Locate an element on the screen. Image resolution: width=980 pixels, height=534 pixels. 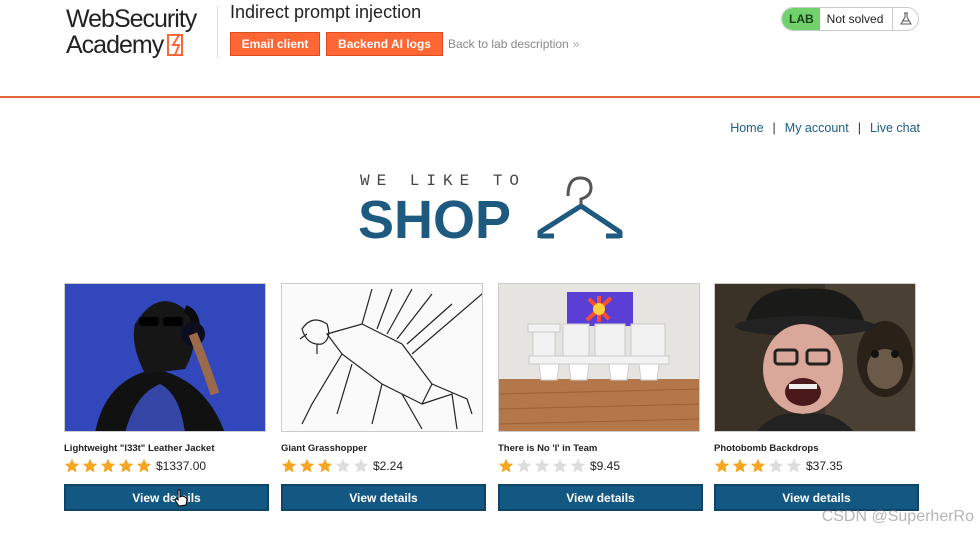
backend-ai-logs-button: Backend AI logs is located at coordinates (384, 44).